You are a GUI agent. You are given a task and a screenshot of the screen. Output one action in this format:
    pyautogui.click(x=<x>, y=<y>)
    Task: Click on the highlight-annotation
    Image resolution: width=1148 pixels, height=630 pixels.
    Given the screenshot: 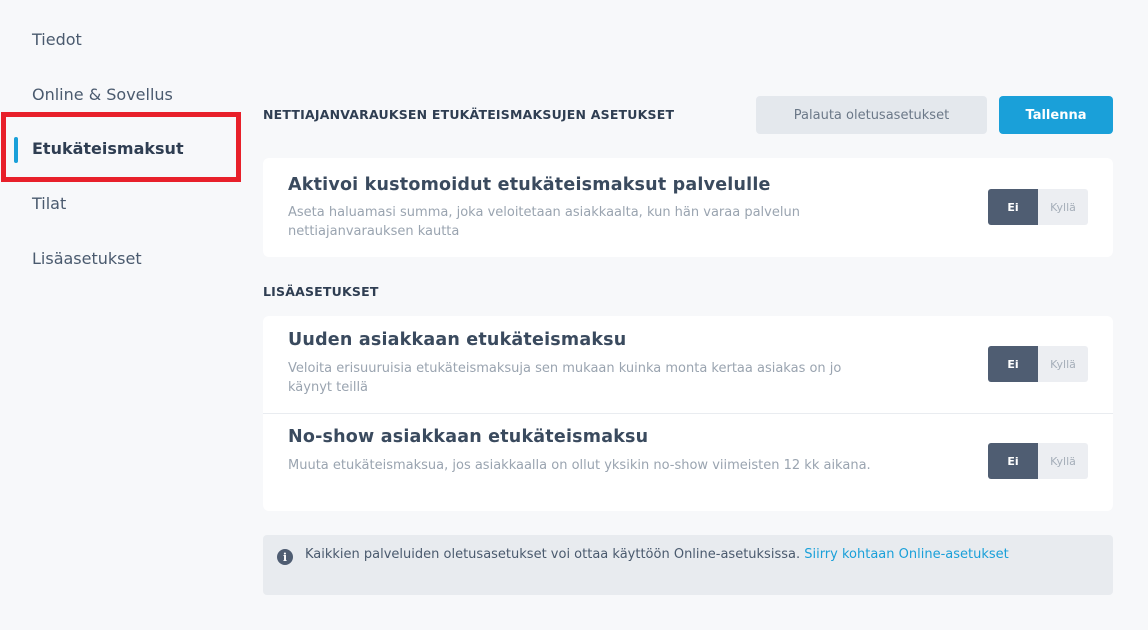 What is the action you would take?
    pyautogui.click(x=121, y=147)
    